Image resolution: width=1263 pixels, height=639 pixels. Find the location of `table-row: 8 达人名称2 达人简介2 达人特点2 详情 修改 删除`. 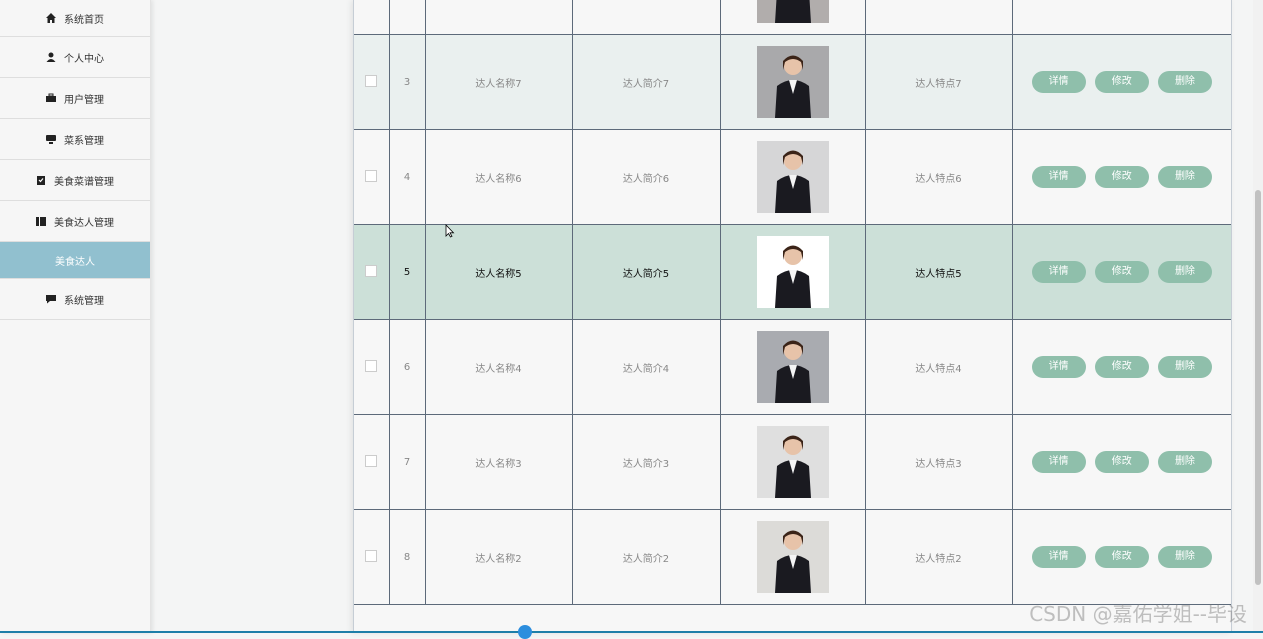

table-row: 8 达人名称2 达人简介2 达人特点2 详情 修改 删除 is located at coordinates (792, 557).